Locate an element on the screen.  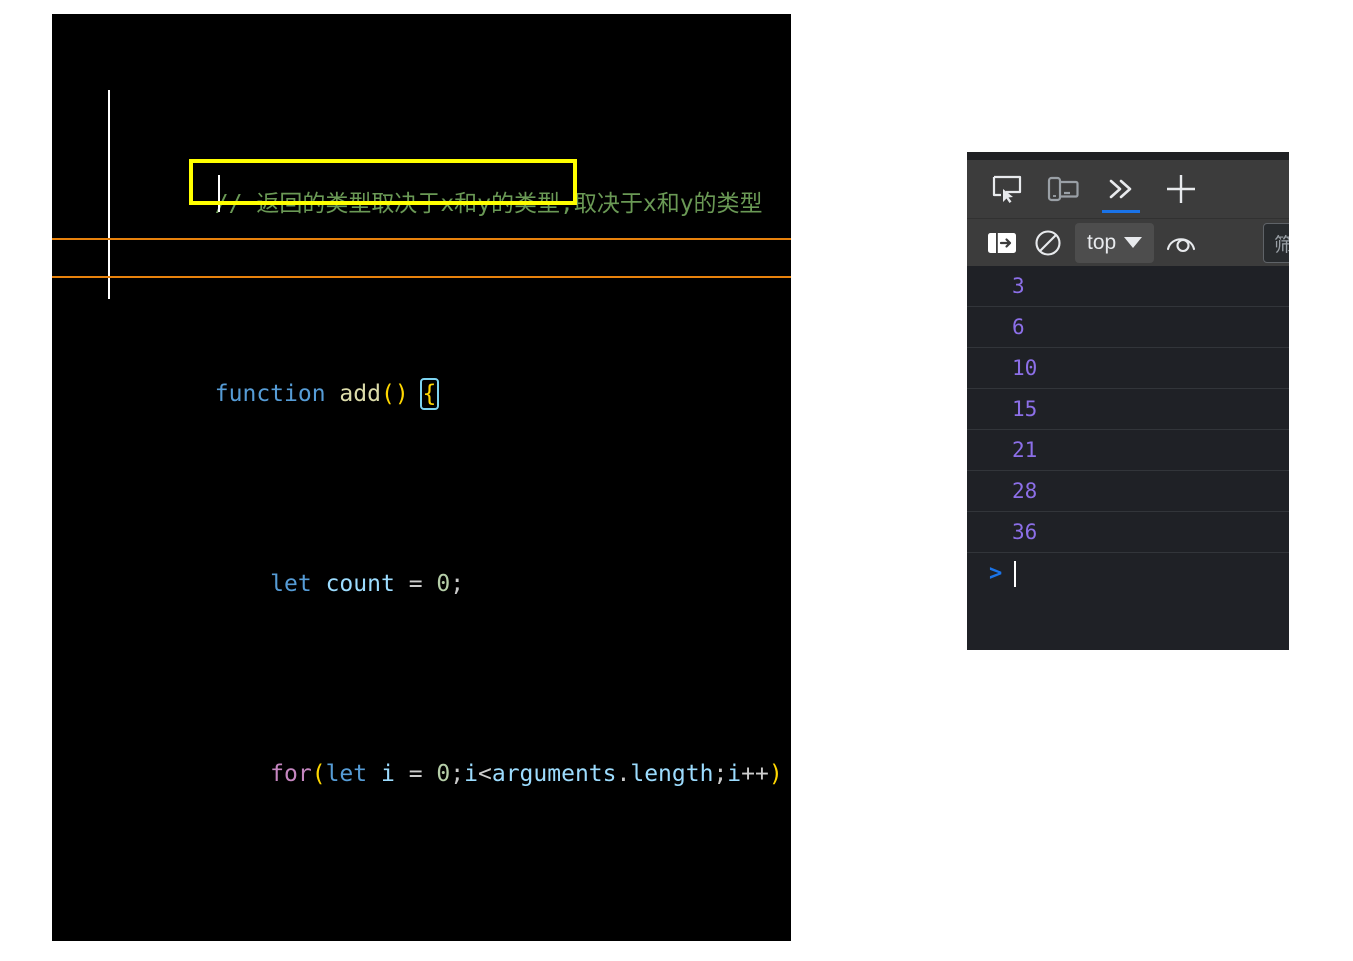
clear-console-icon is located at coordinates (1048, 243).